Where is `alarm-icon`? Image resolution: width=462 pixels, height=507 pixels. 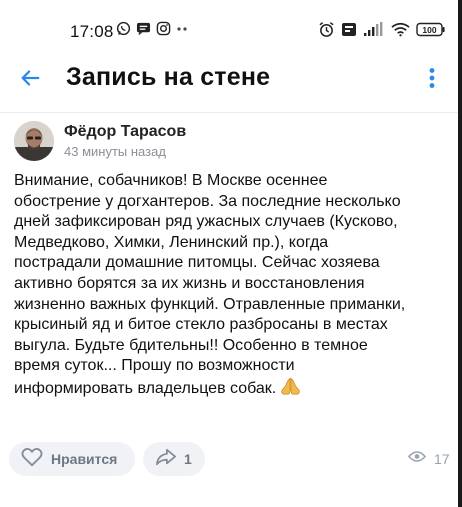
alarm-icon is located at coordinates (326, 32).